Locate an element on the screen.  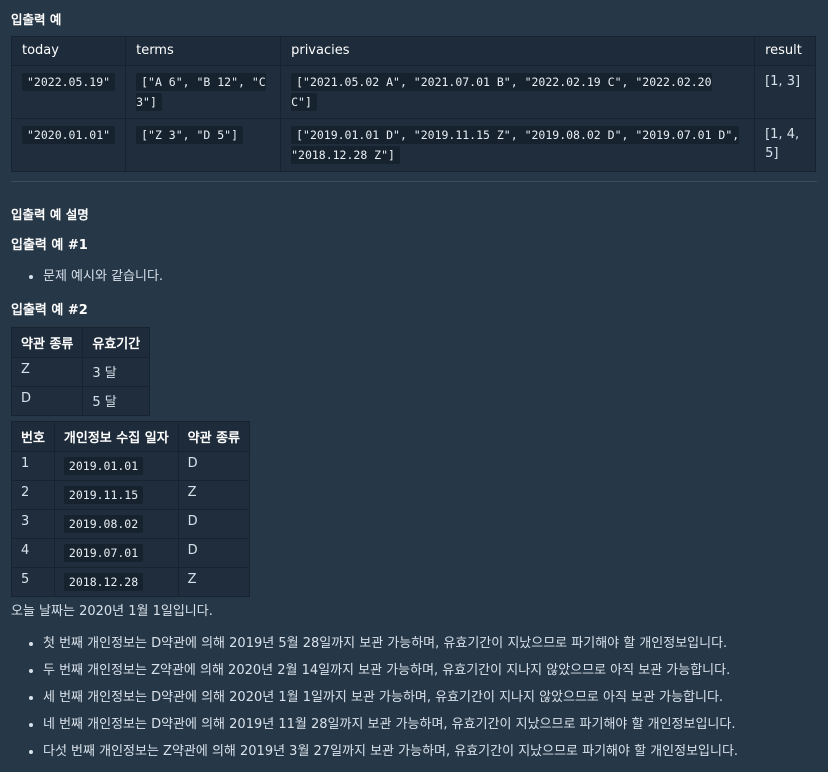
table-row: 3 2019.08.02 D is located at coordinates (131, 524).